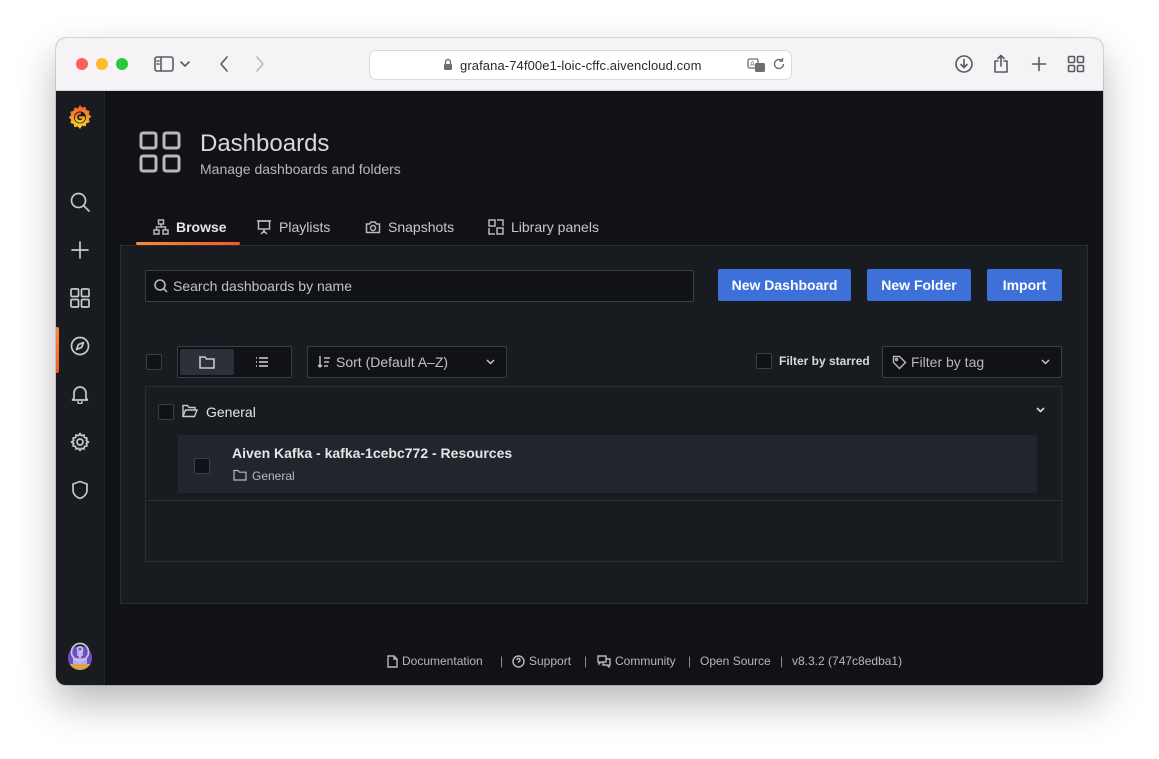  Describe the element at coordinates (752, 64) in the screenshot. I see `svg-text: A` at that location.